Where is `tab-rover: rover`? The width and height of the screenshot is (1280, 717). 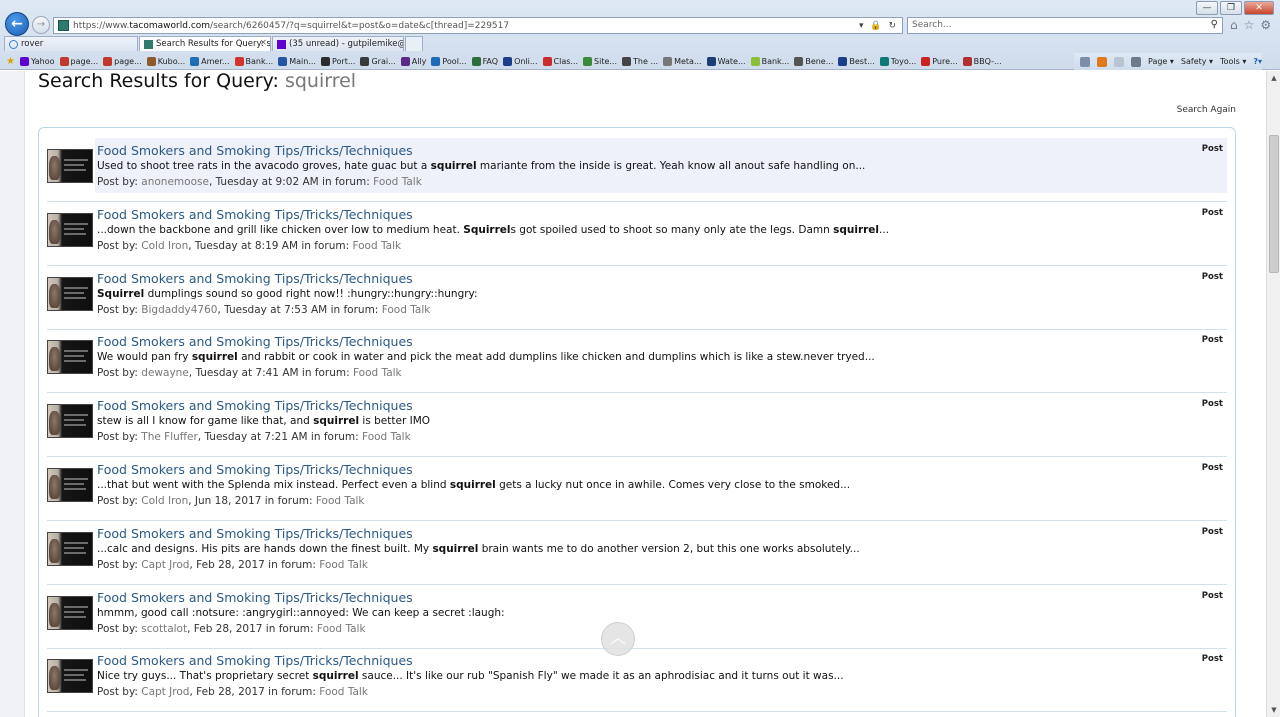 tab-rover: rover is located at coordinates (71, 43).